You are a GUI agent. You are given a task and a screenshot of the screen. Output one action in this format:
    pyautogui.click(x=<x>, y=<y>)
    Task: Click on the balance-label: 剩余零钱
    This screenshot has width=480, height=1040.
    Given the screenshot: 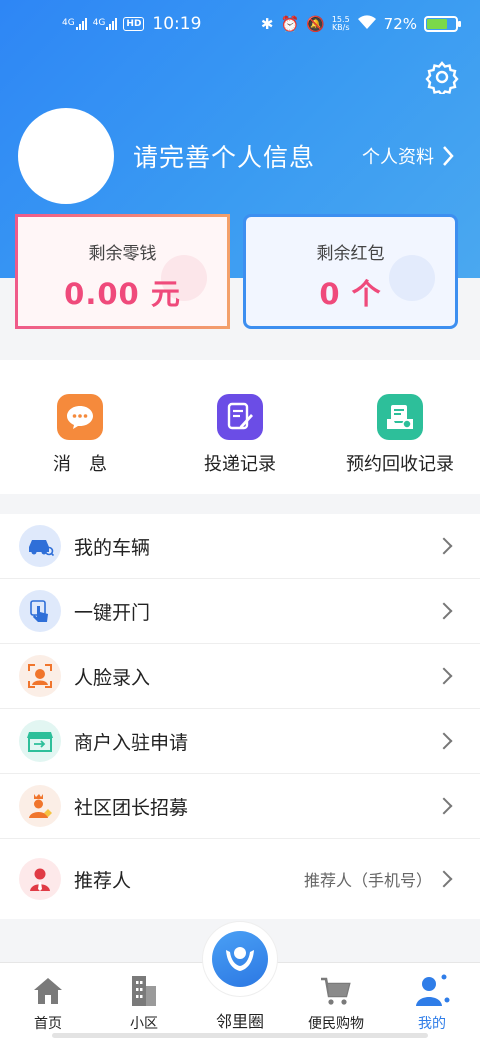 What is the action you would take?
    pyautogui.click(x=122, y=254)
    